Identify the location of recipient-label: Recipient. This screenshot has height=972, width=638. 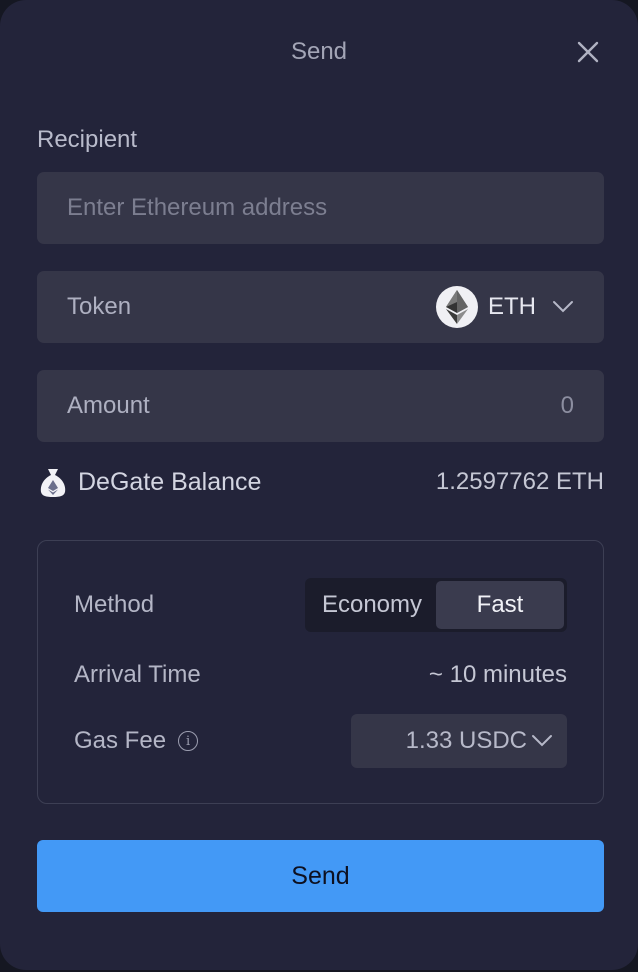
(87, 139).